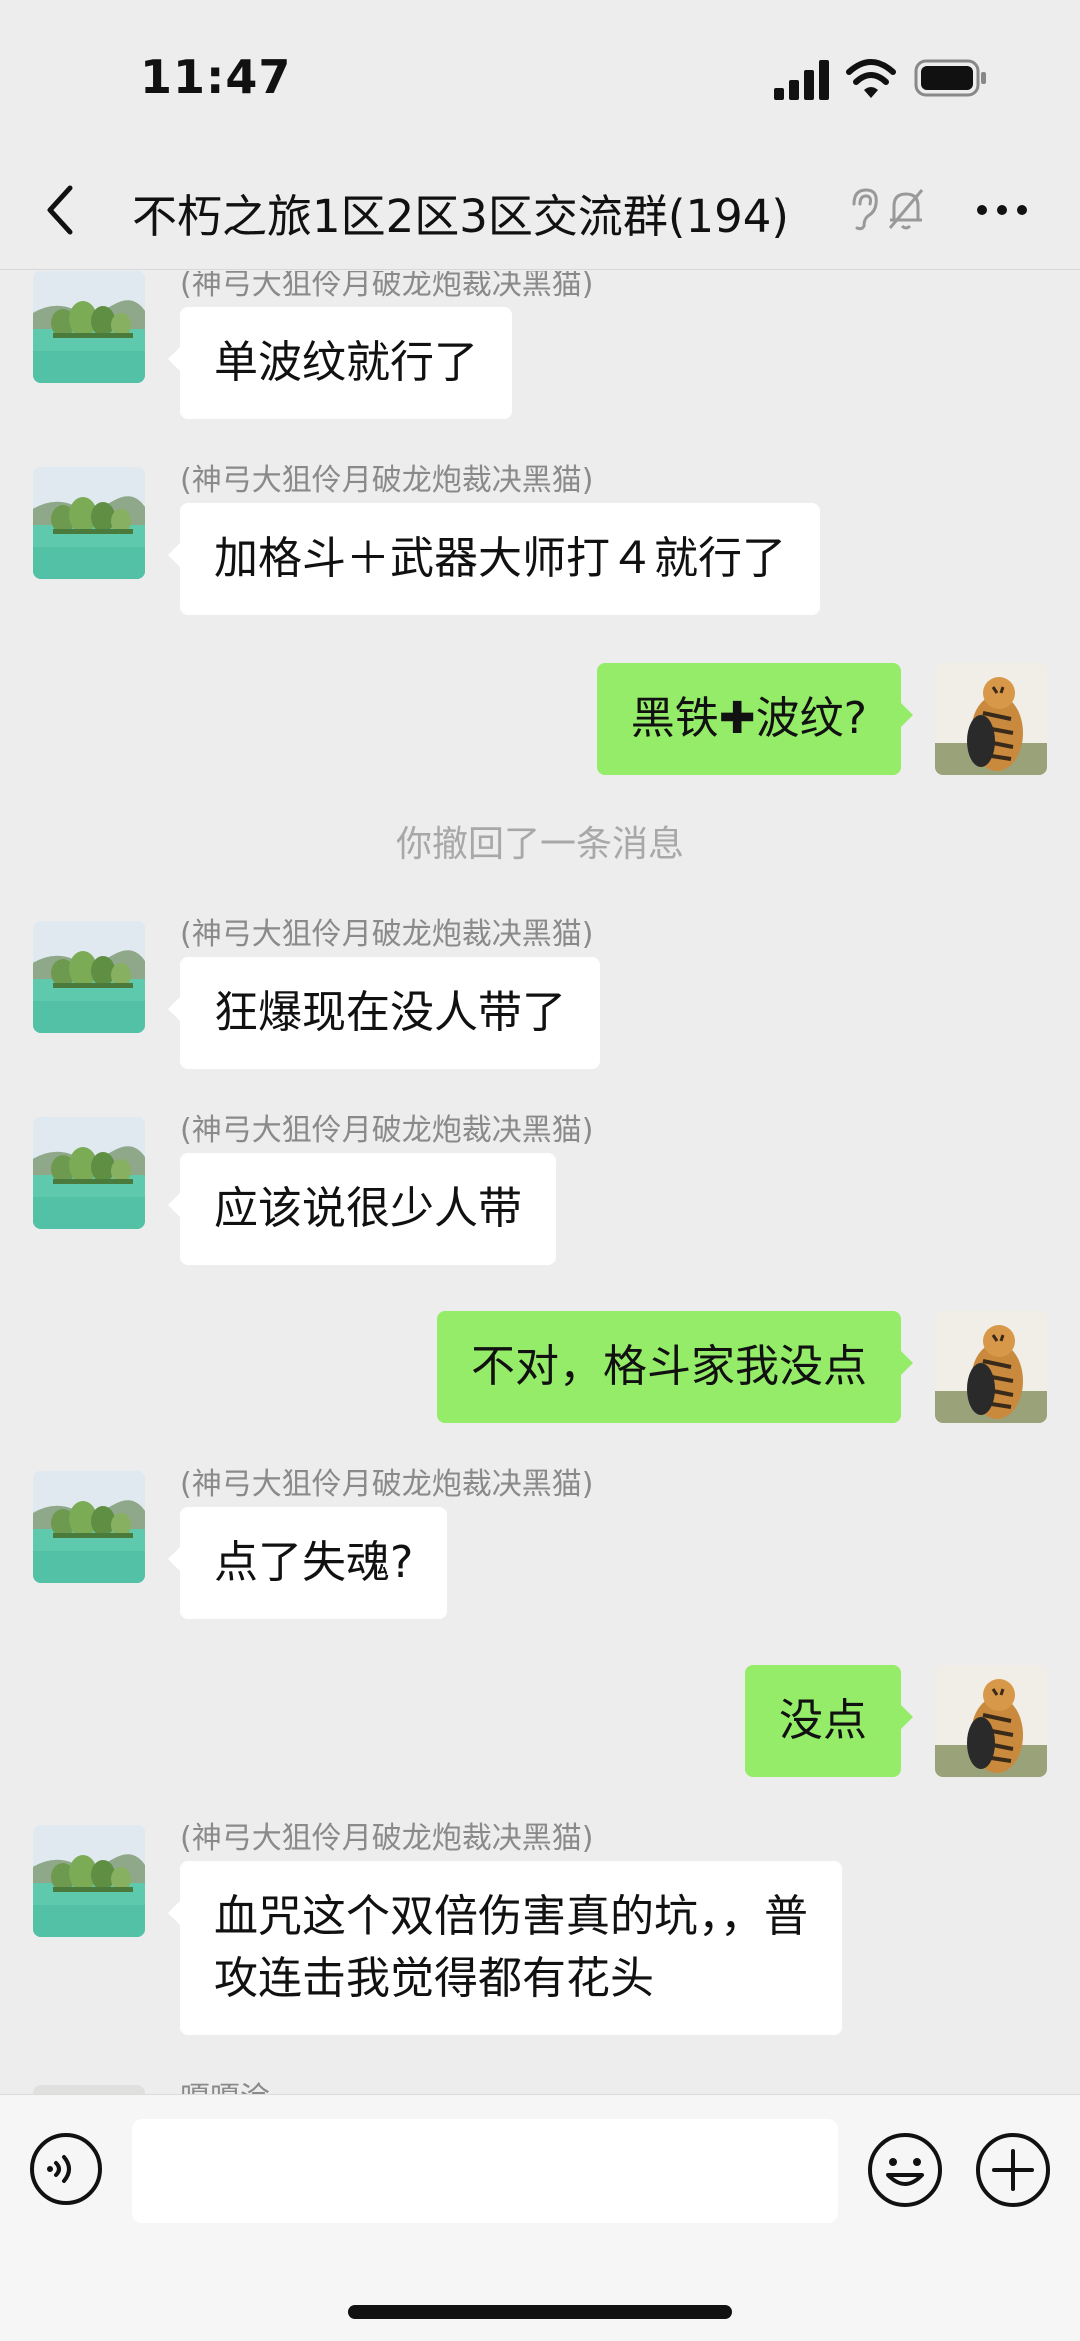  What do you see at coordinates (216, 77) in the screenshot?
I see `status-time: 11:47` at bounding box center [216, 77].